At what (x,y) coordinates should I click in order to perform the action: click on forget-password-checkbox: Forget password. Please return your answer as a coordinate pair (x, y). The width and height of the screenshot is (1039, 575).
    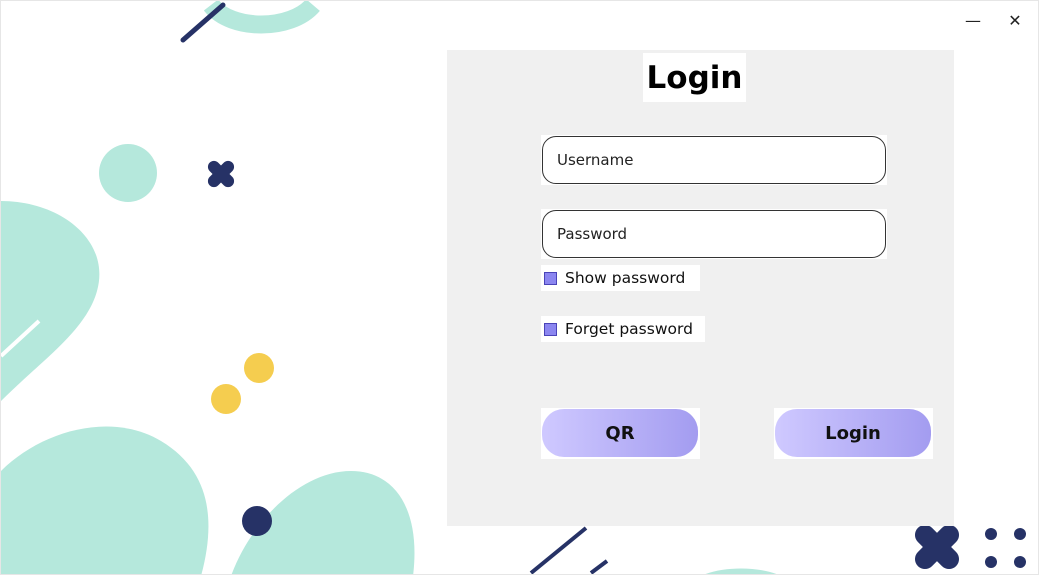
    Looking at the image, I should click on (623, 329).